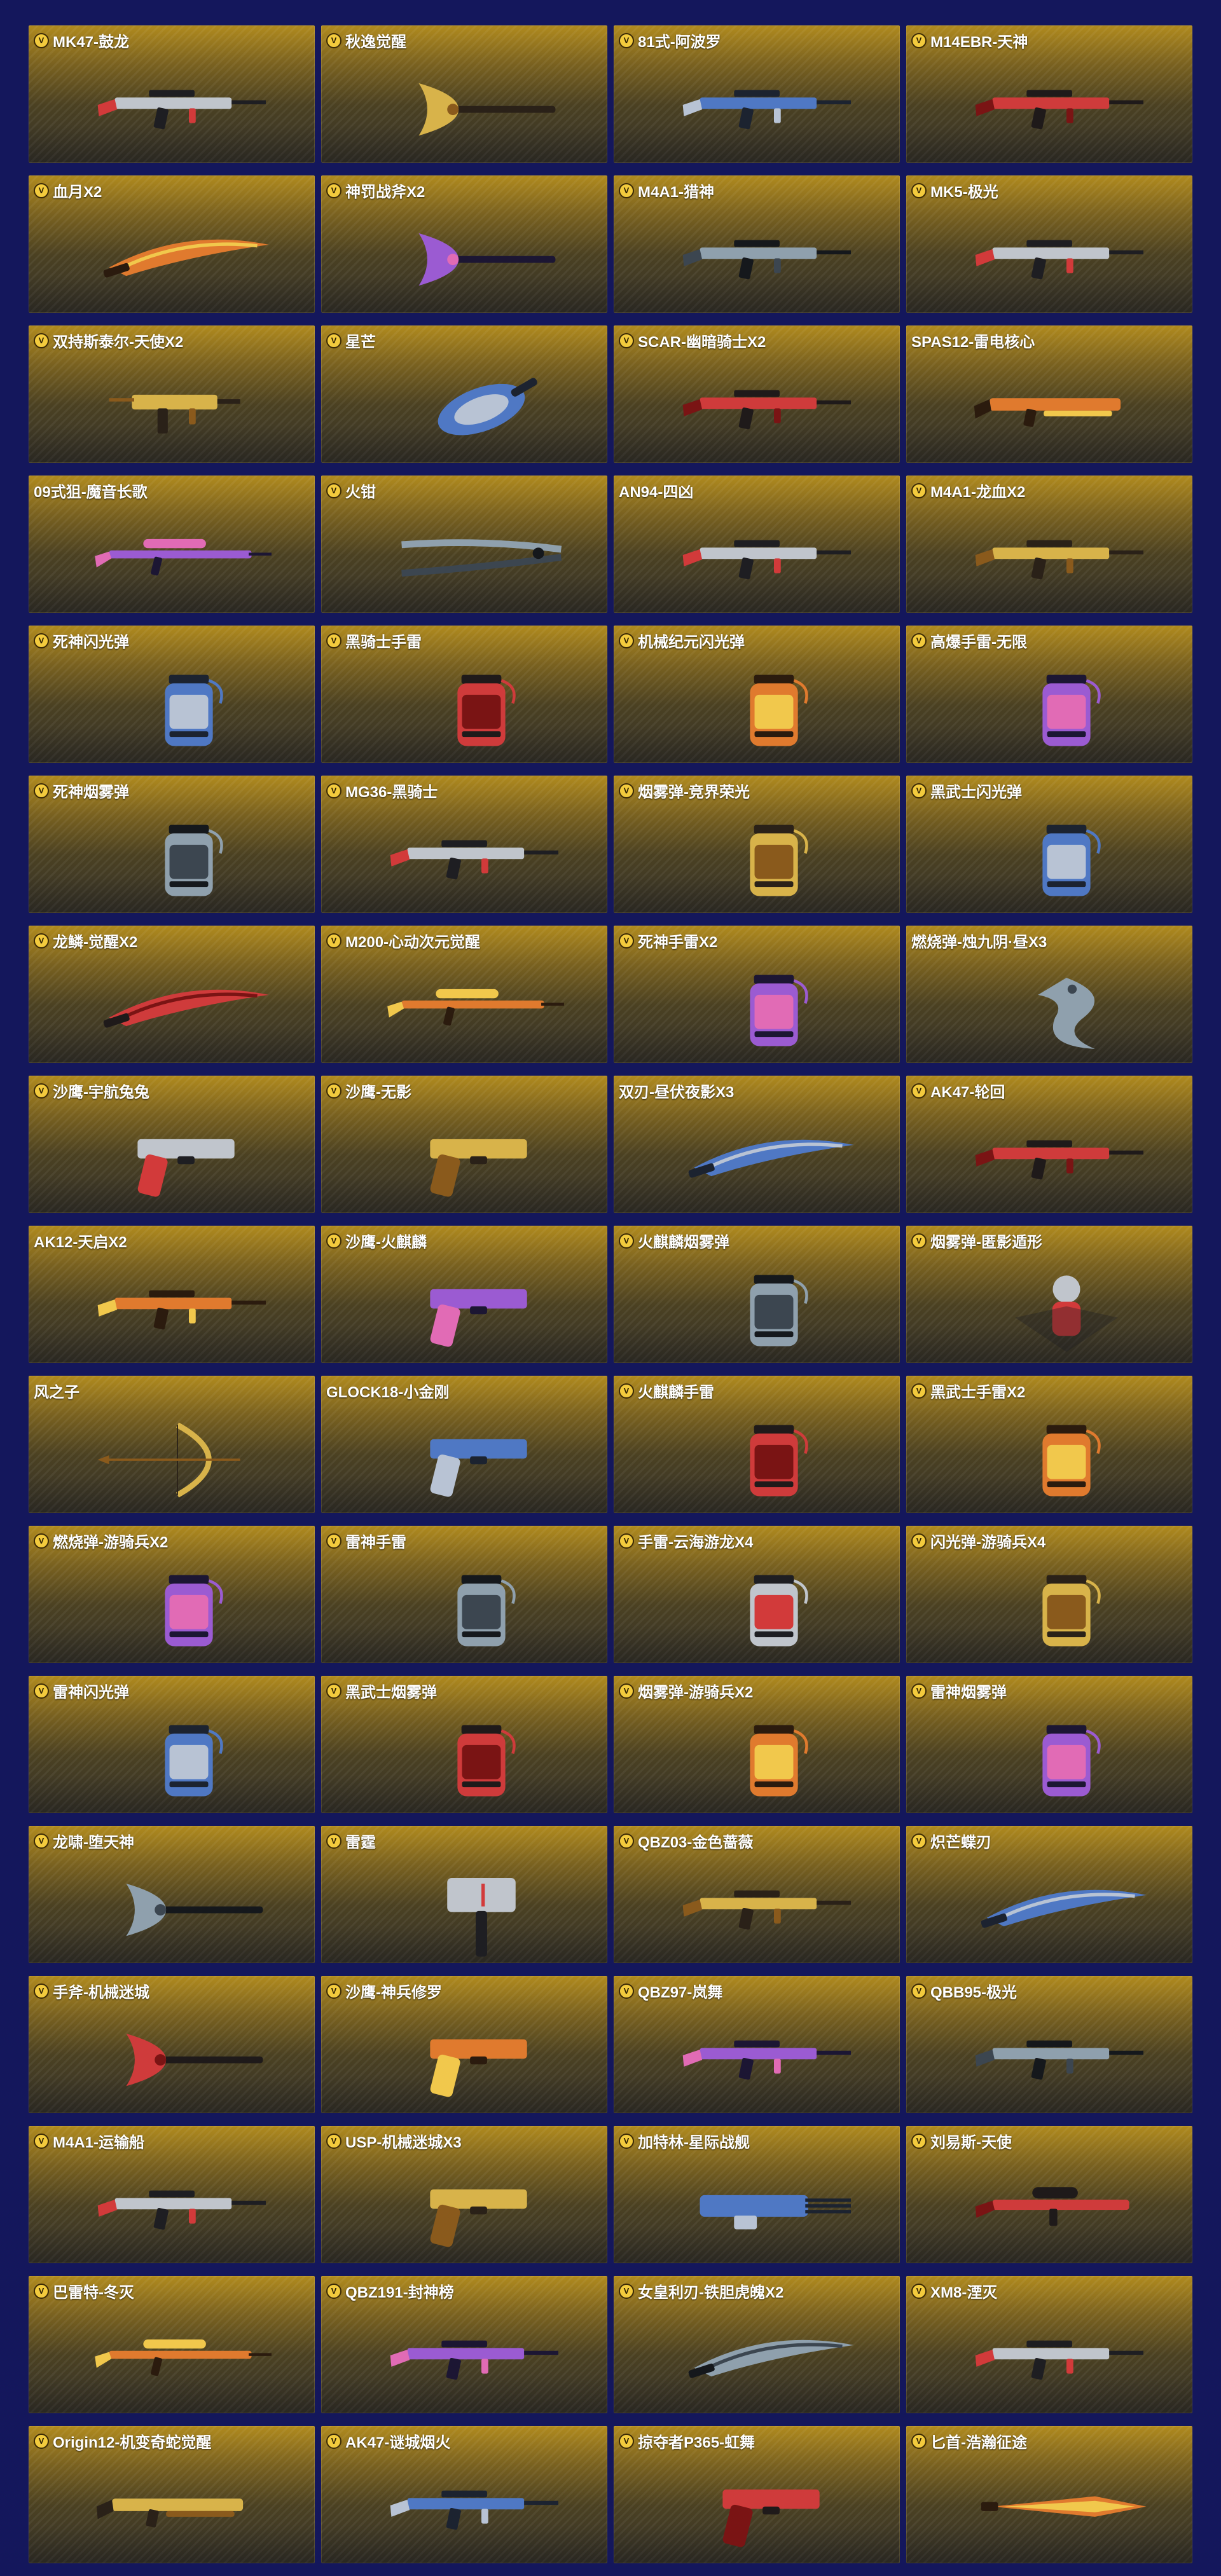 The image size is (1221, 2576). What do you see at coordinates (683, 1242) in the screenshot?
I see `weapon-name: 火麒麟烟雾弹` at bounding box center [683, 1242].